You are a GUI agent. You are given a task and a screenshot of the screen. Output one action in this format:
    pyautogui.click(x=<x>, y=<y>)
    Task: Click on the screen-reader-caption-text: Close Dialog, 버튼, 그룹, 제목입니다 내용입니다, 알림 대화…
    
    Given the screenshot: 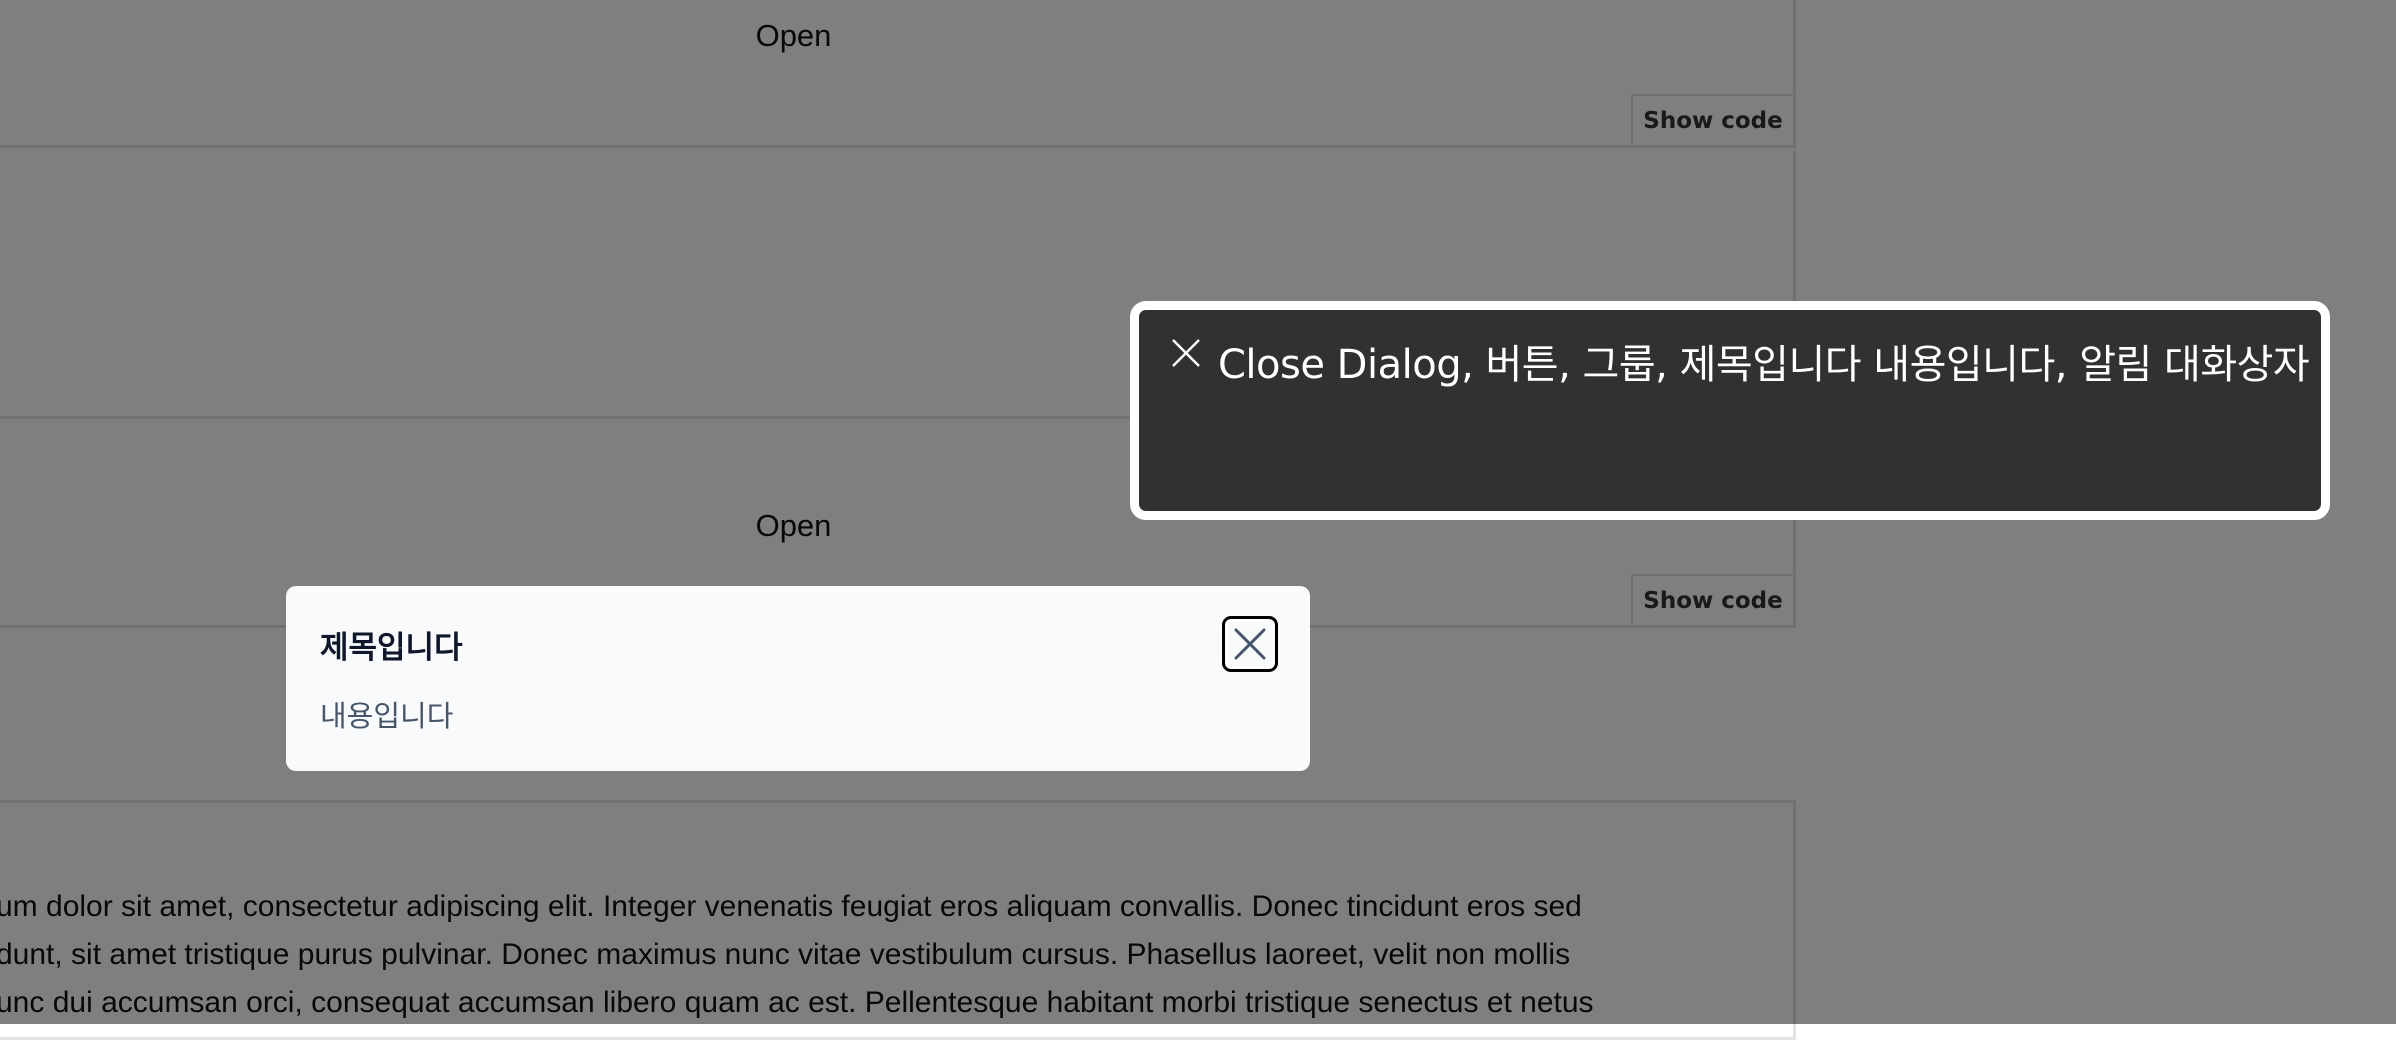 What is the action you would take?
    pyautogui.click(x=1764, y=365)
    